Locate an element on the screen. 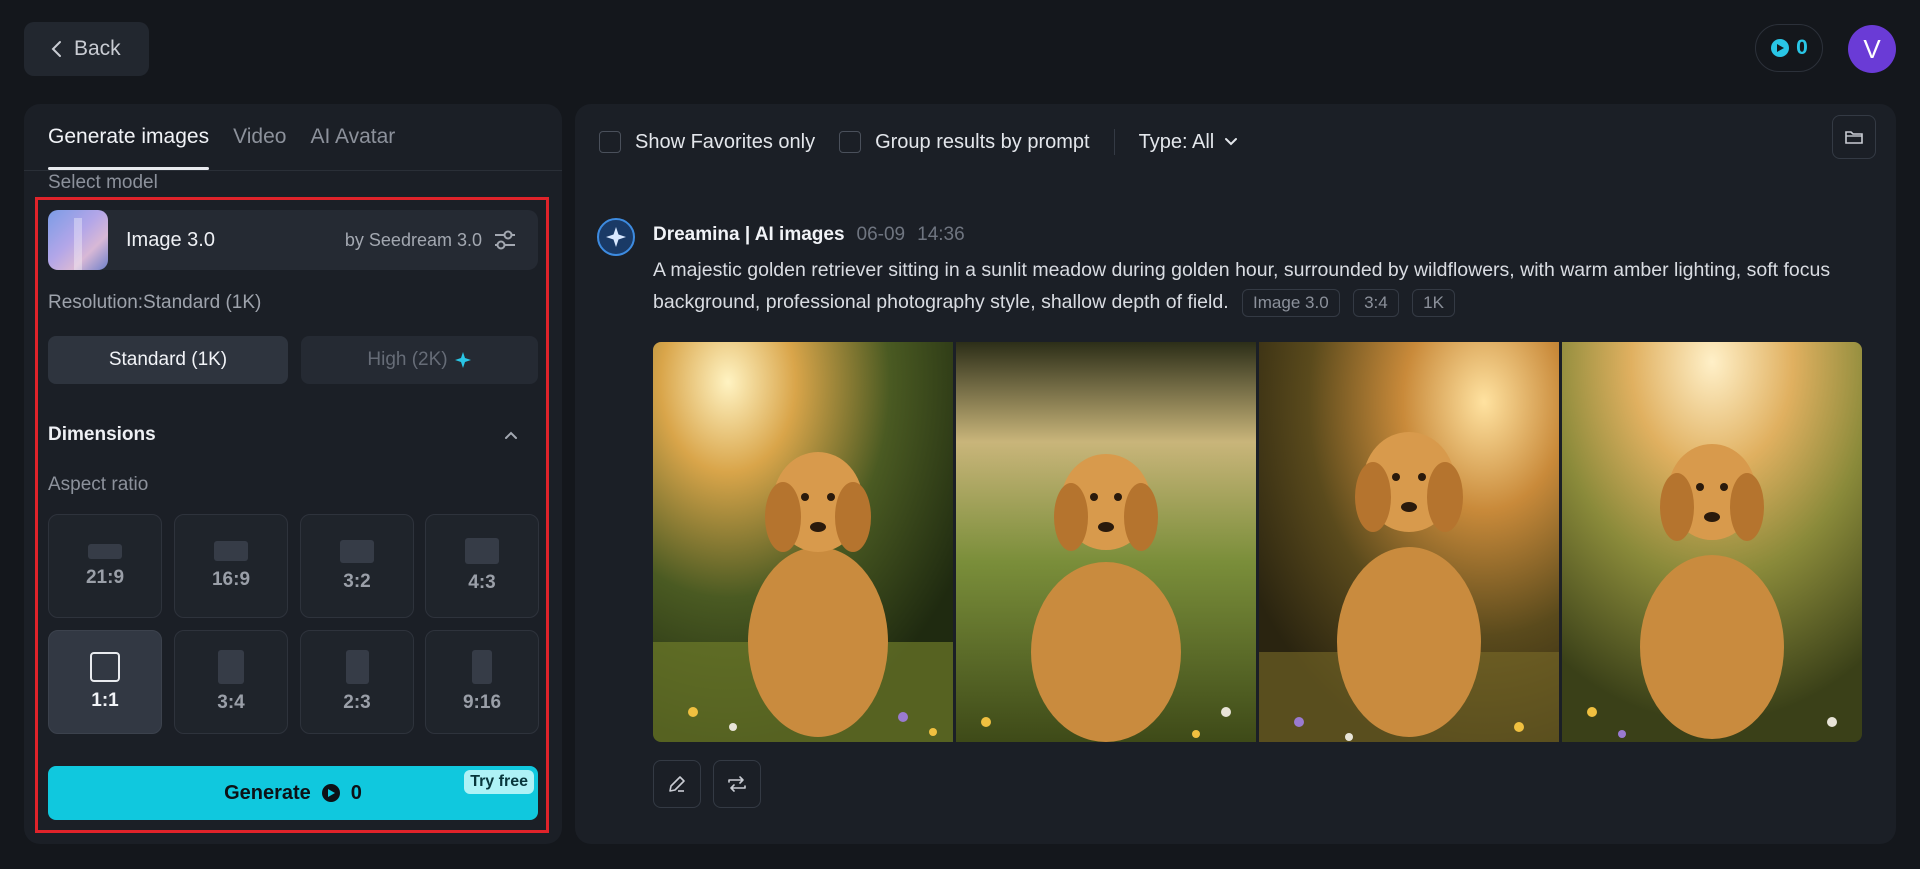  show-favorites-checkbox is located at coordinates (610, 142).